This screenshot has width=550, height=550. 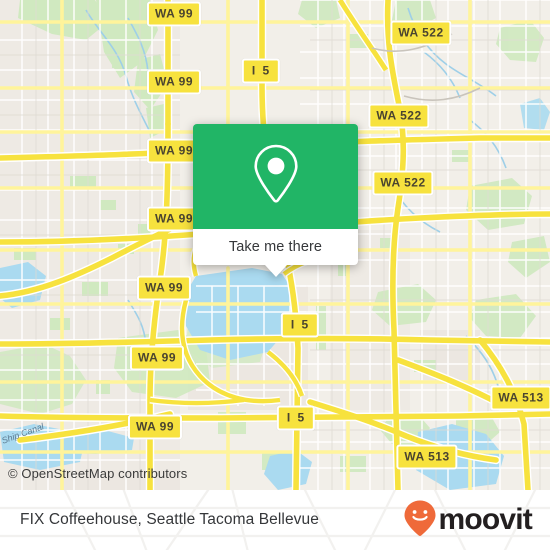 I want to click on shield-wa99-6: WA 99, so click(x=157, y=358).